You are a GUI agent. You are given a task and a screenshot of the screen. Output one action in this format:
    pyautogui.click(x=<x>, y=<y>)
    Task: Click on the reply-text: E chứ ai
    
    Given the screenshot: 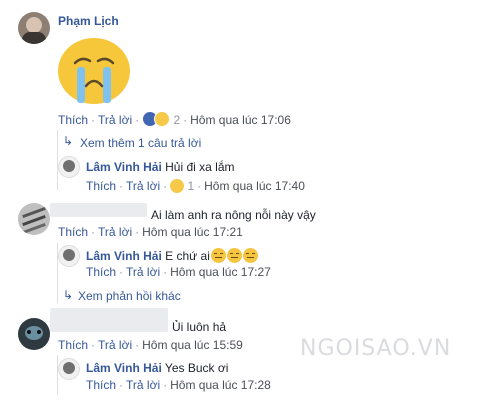 What is the action you would take?
    pyautogui.click(x=187, y=256)
    